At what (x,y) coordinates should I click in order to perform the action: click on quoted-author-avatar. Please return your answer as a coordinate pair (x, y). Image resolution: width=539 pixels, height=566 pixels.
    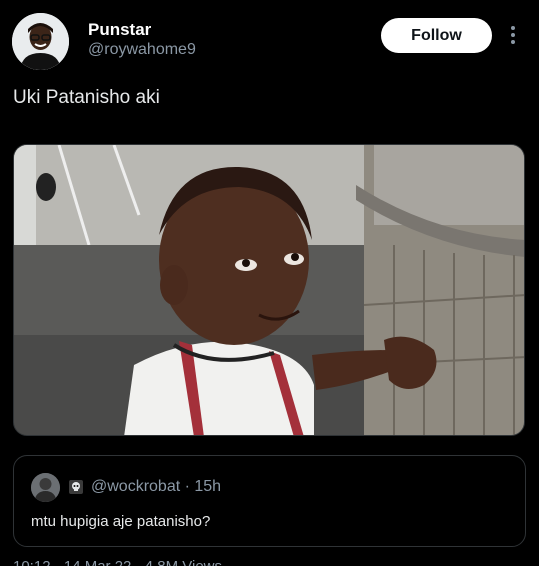
    Looking at the image, I should click on (45, 487).